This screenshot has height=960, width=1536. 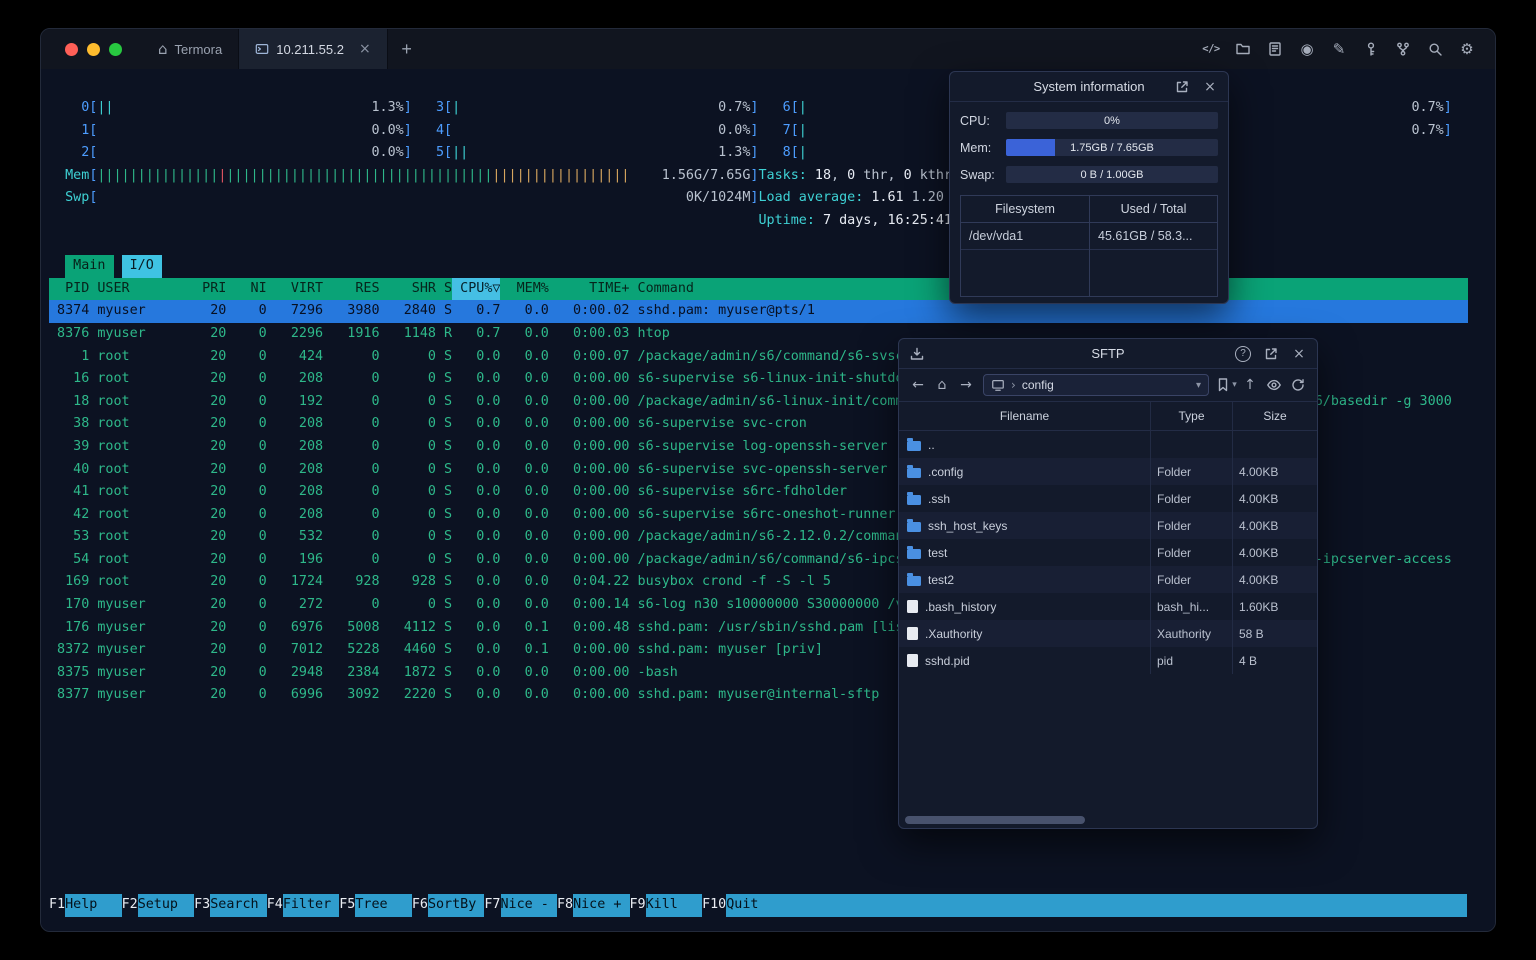 I want to click on window-controls, so click(x=91, y=49).